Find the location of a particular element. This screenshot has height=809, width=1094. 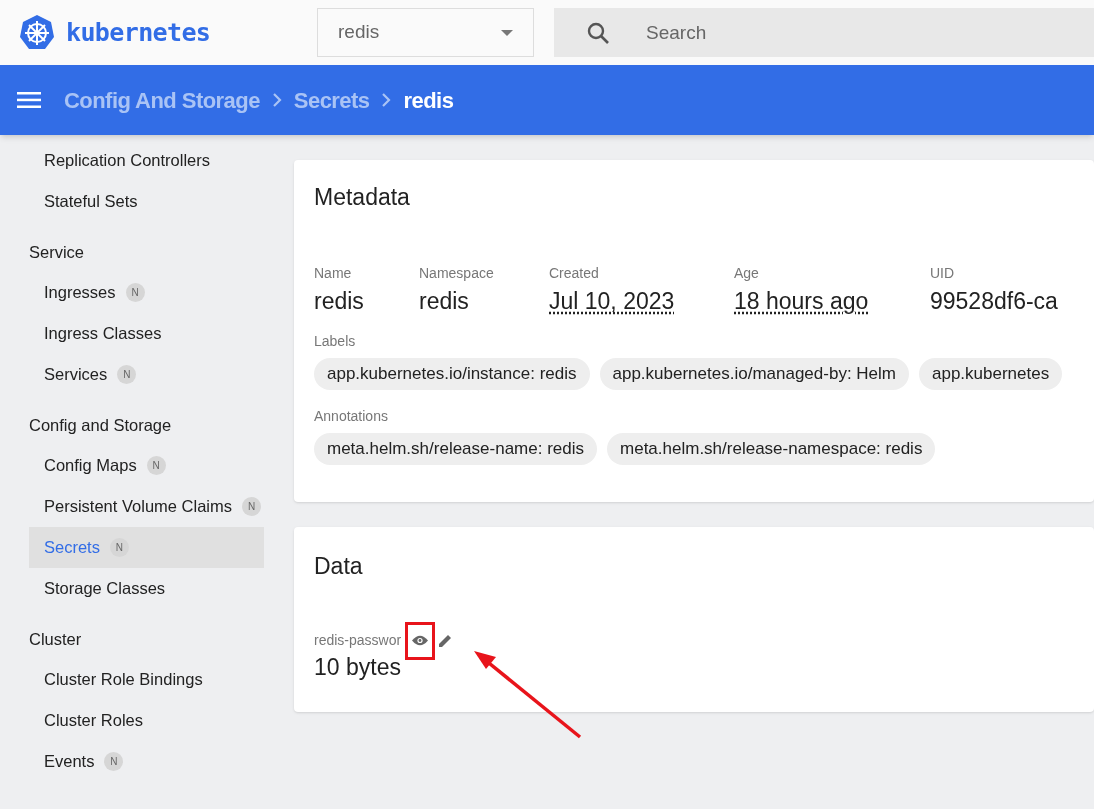

sidebar-item: Cluster Role Bindings is located at coordinates (146, 679).